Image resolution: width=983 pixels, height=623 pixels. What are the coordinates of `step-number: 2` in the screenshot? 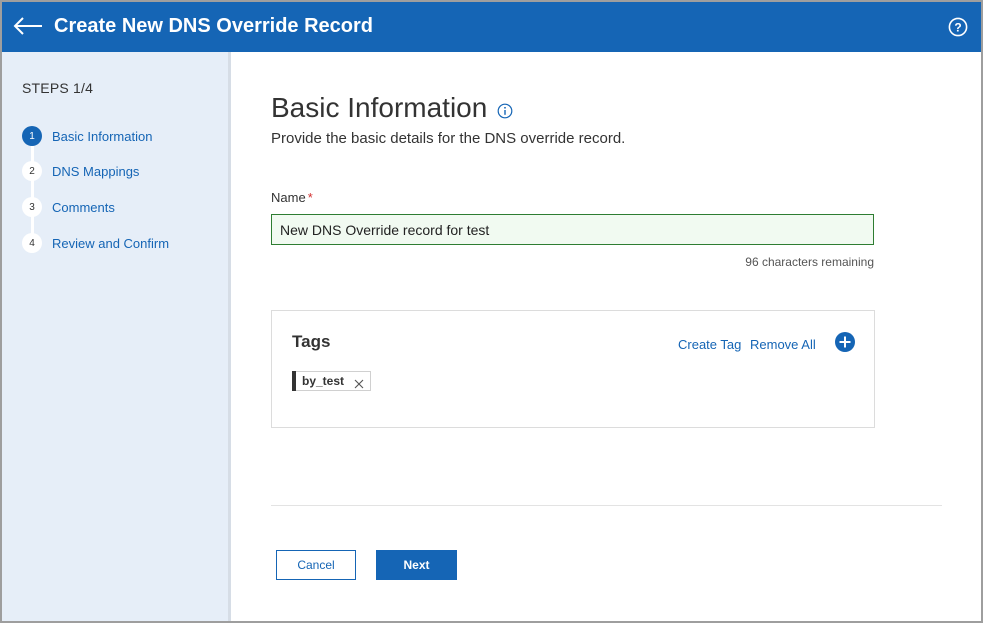 It's located at (32, 171).